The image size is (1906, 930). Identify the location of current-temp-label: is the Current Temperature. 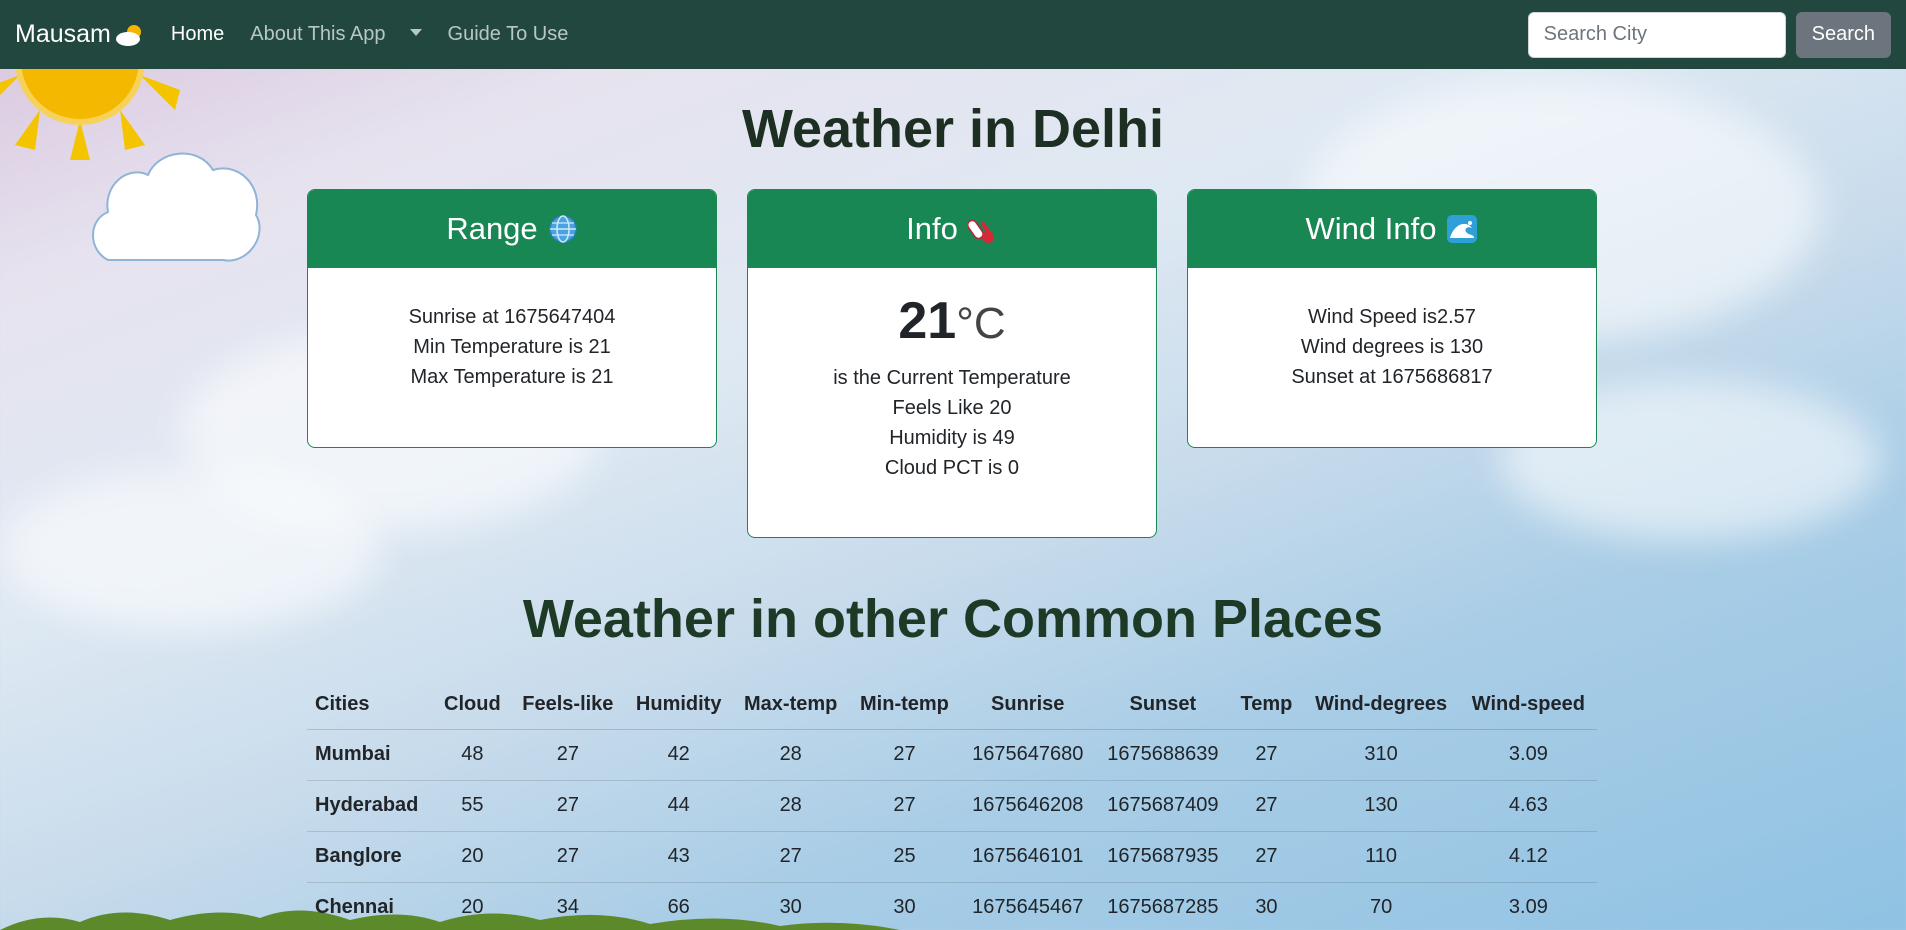
(952, 378).